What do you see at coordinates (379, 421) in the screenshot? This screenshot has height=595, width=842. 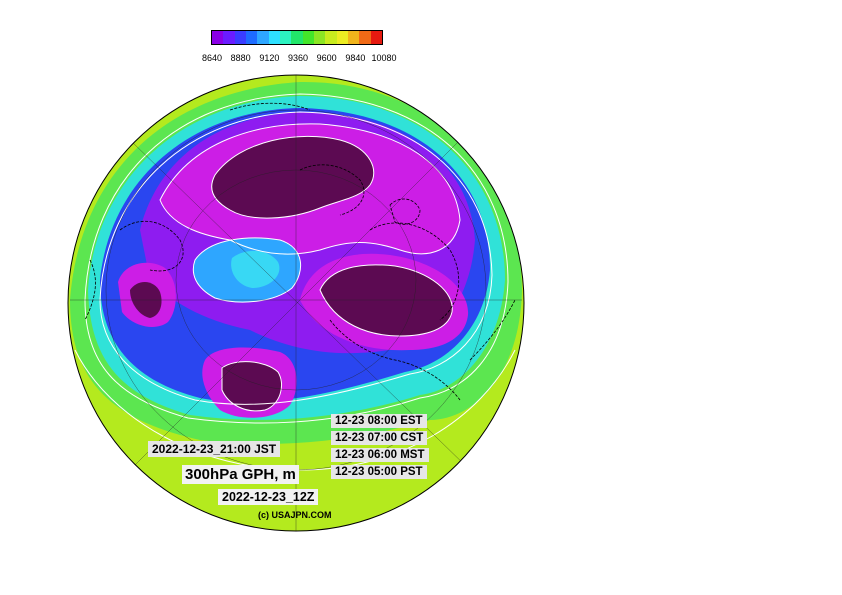 I see `time-label-est: 12-23 08:00 EST` at bounding box center [379, 421].